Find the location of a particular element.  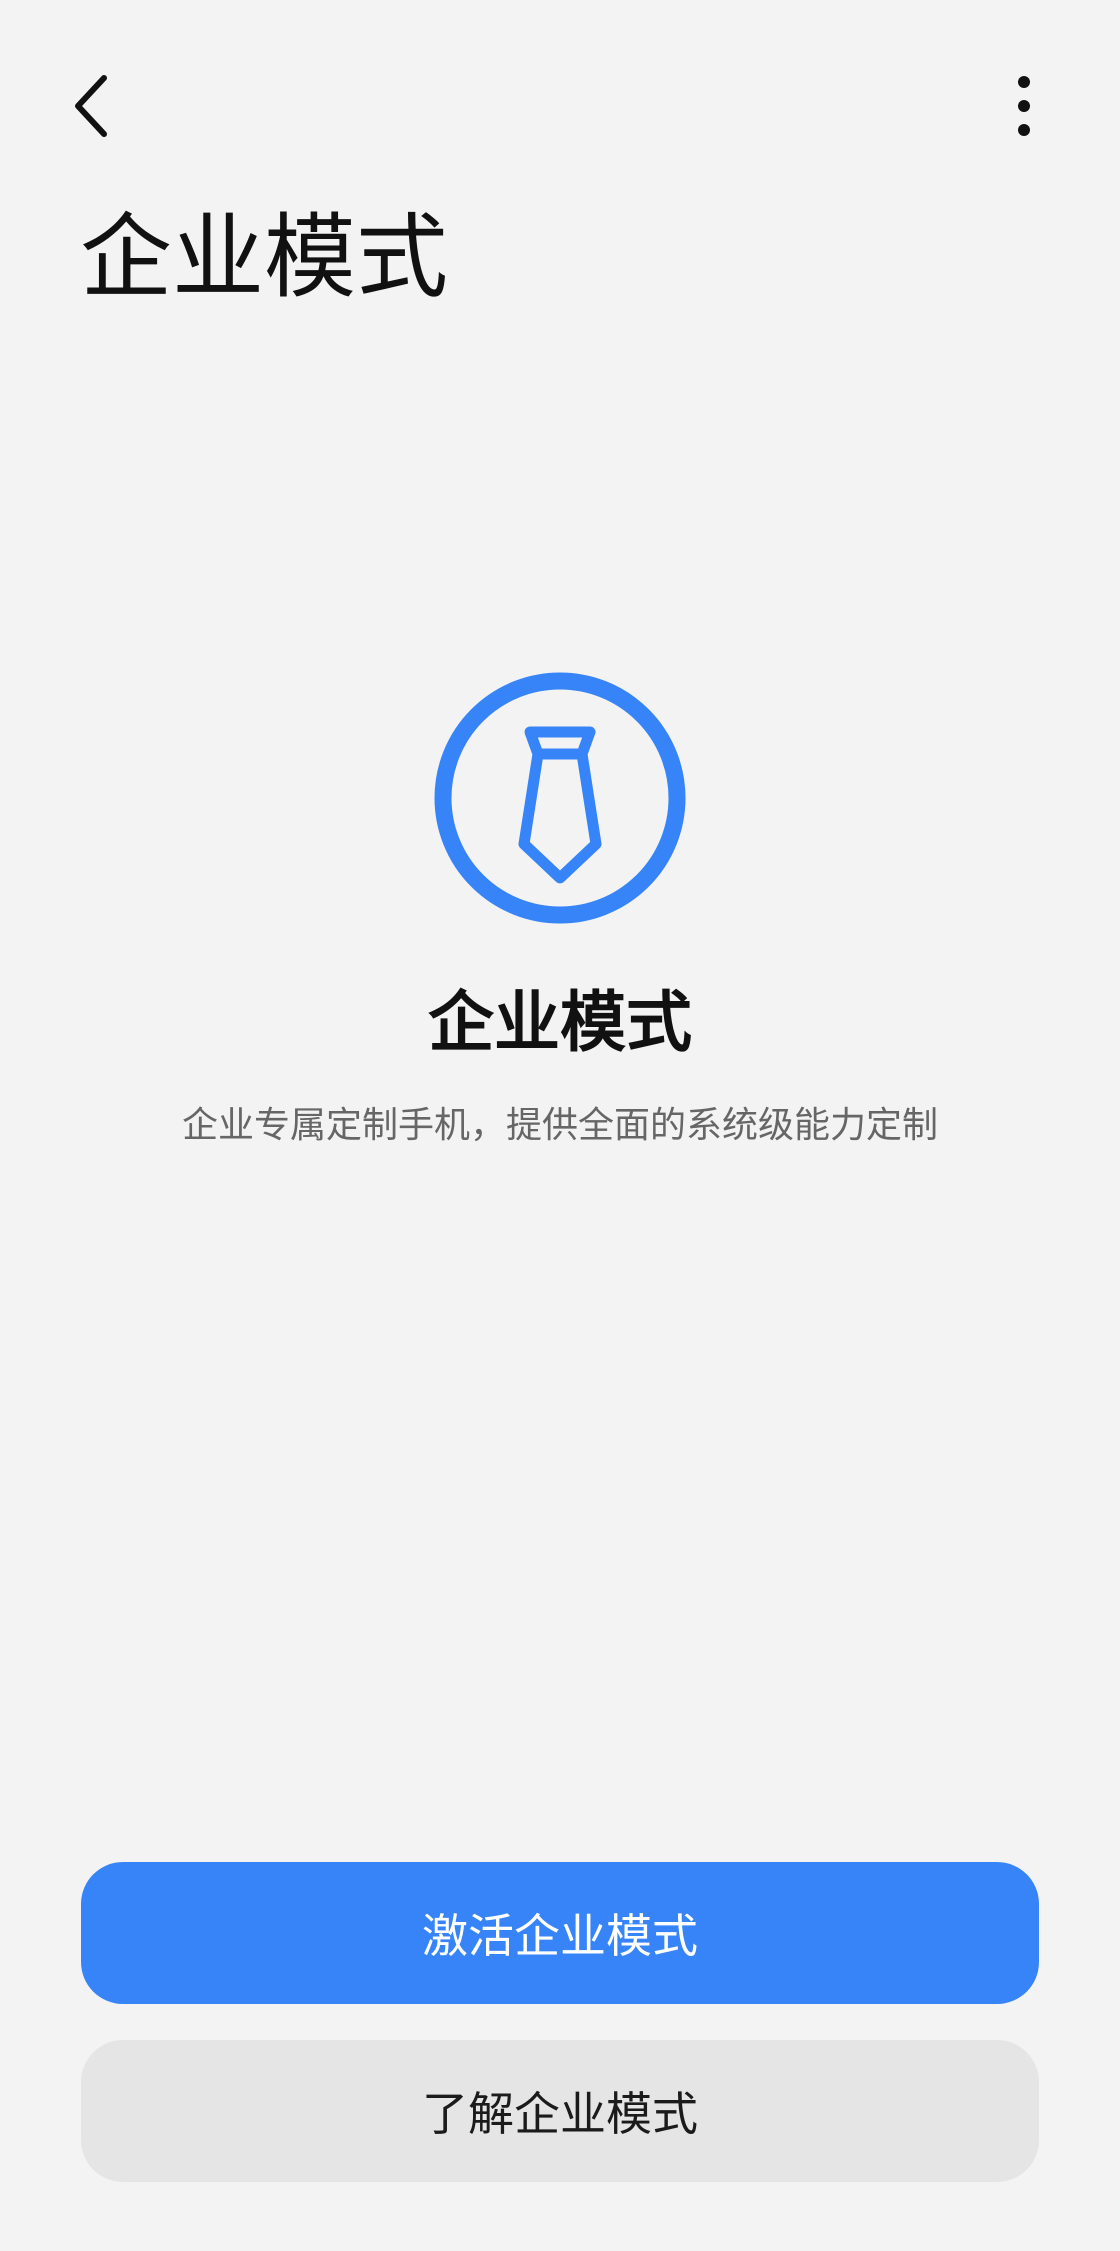

more-options-button is located at coordinates (1024, 106).